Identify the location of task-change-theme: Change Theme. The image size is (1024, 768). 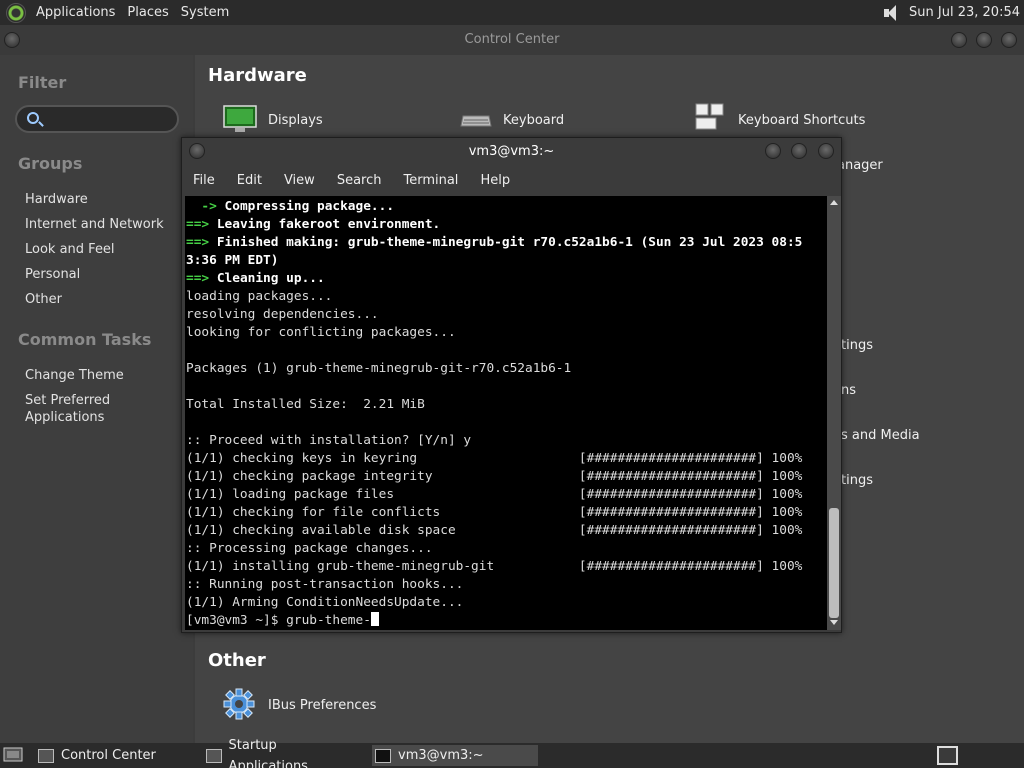
(74, 375).